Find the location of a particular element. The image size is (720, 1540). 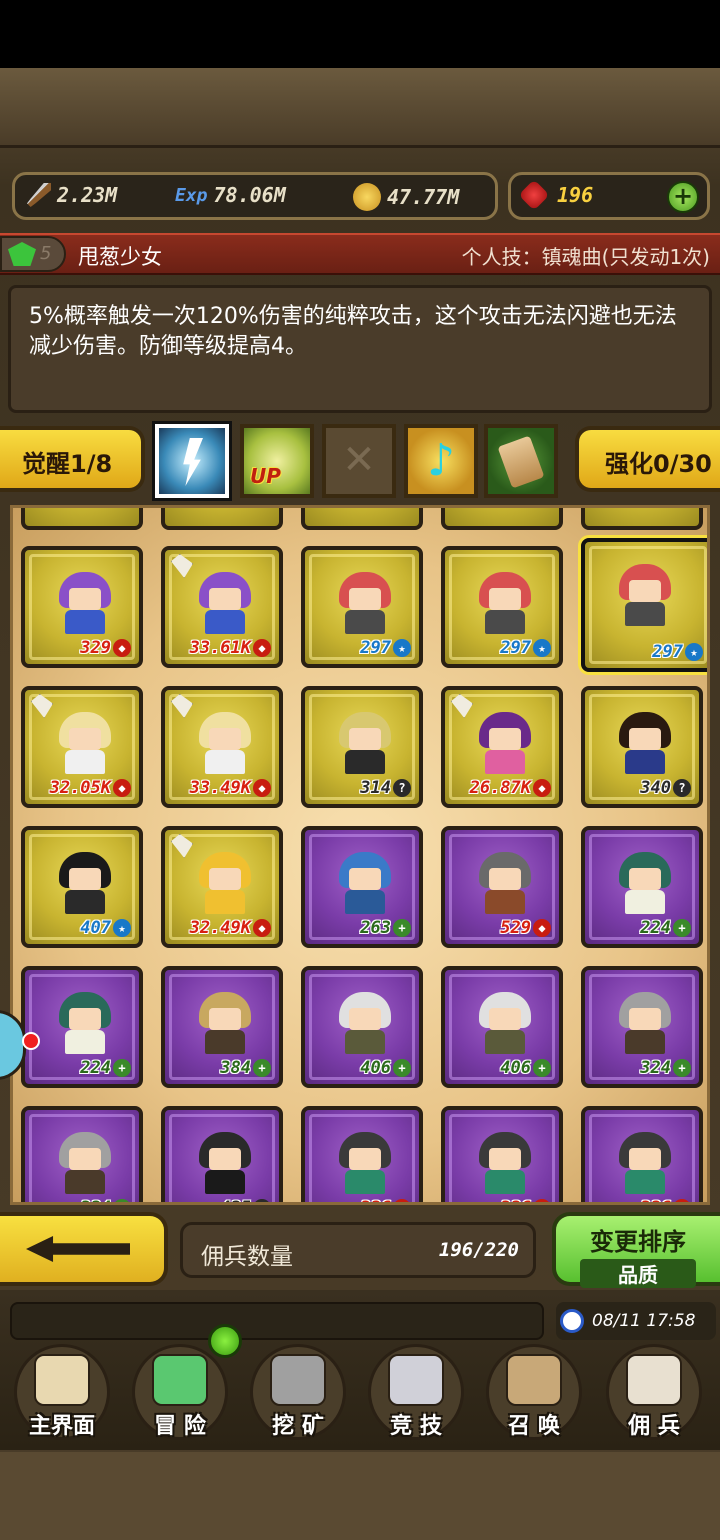

add-gems-button: + is located at coordinates (683, 197).